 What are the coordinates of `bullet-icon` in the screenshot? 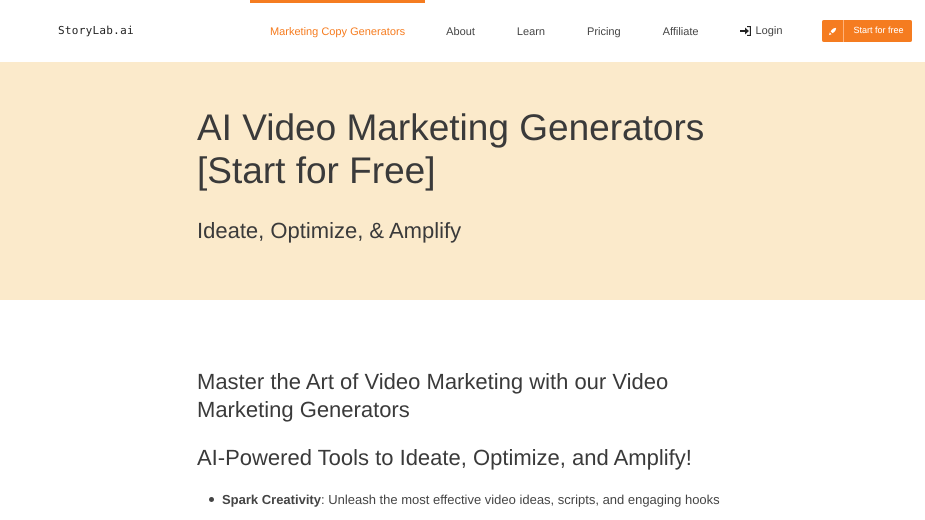 It's located at (211, 499).